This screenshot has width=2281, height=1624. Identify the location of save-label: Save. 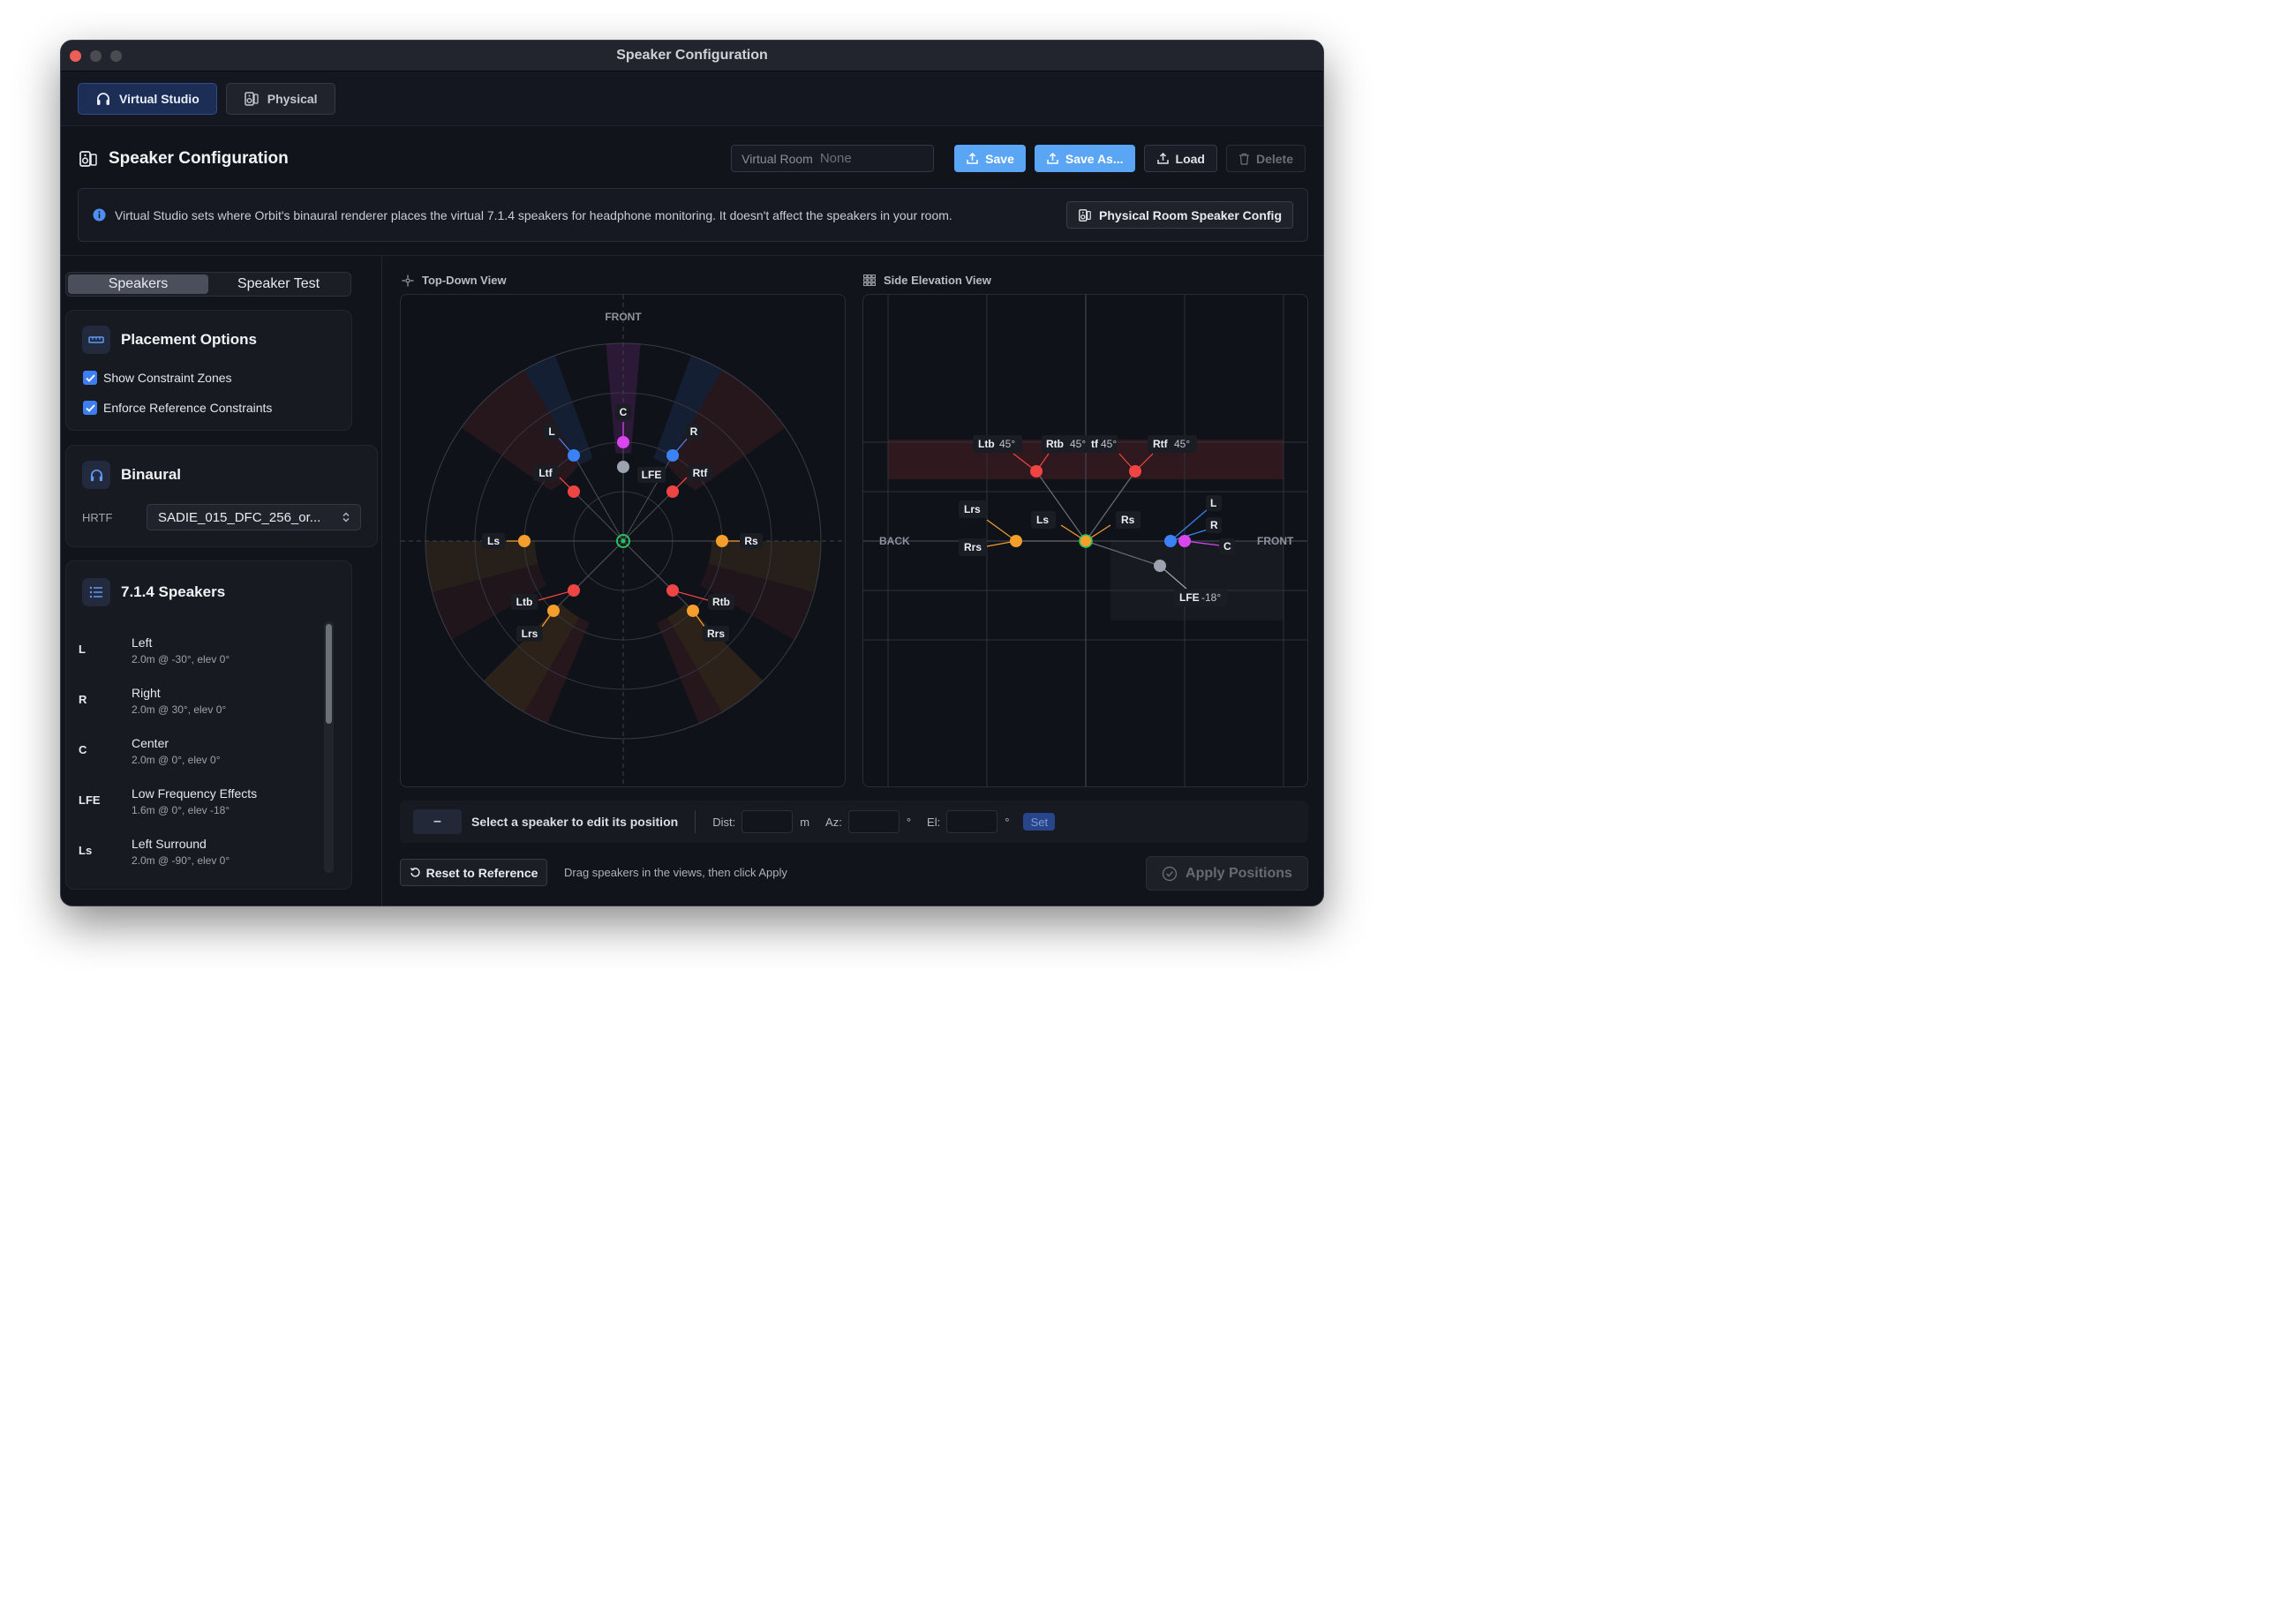
(999, 158).